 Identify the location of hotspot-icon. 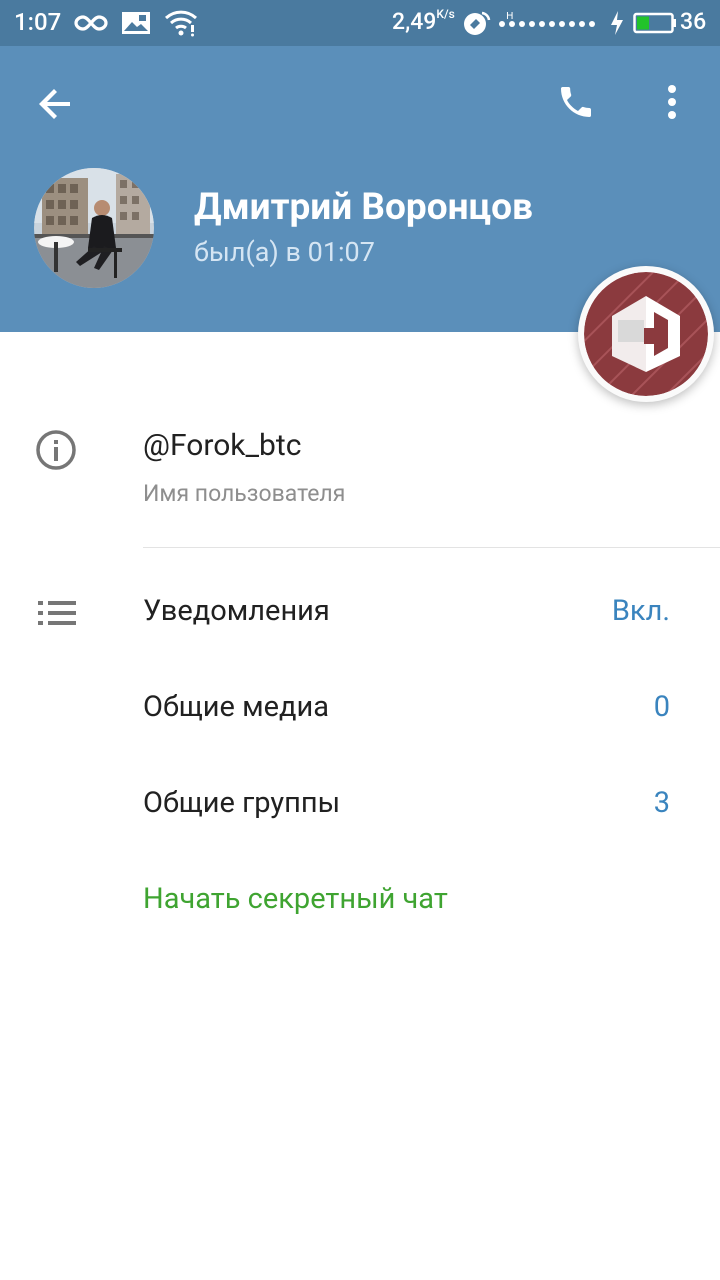
(477, 25).